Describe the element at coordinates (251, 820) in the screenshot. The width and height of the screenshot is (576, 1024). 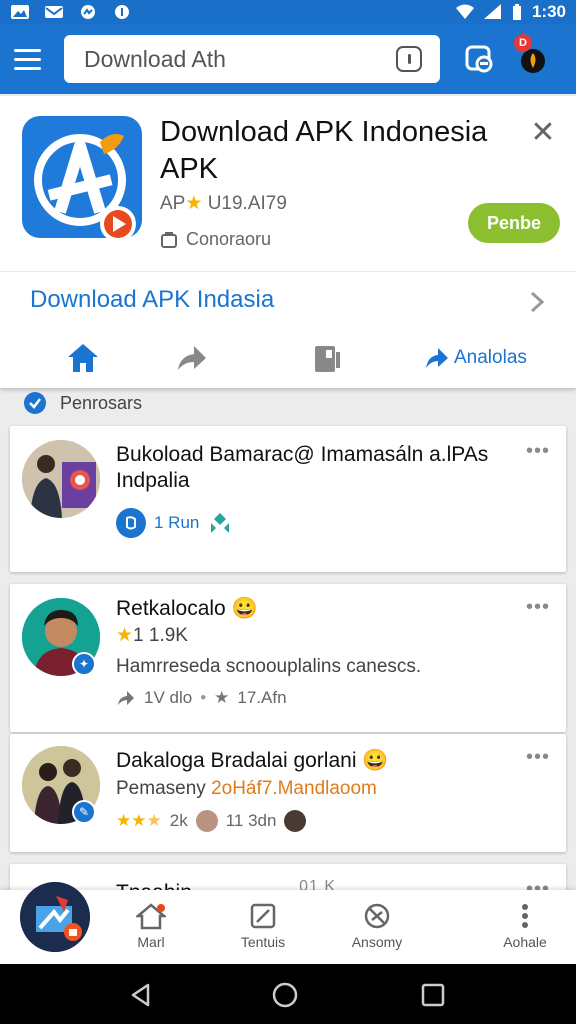
I see `post-meta-text: 11 3dn` at that location.